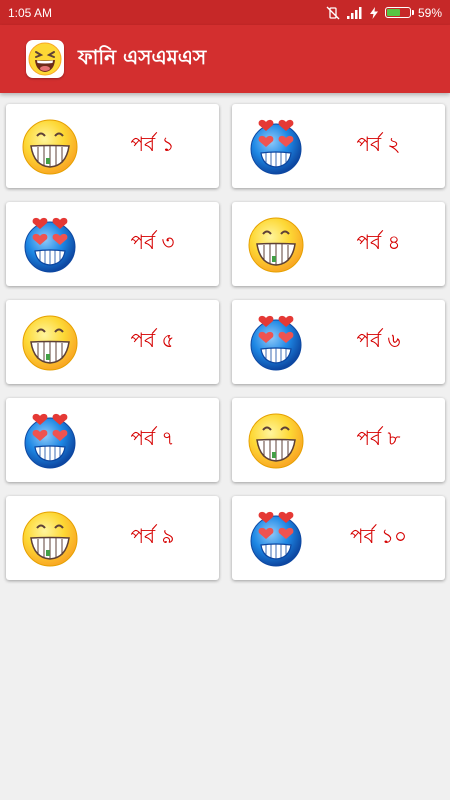 The width and height of the screenshot is (450, 800). What do you see at coordinates (338, 342) in the screenshot?
I see `episode-card: পর্ব ৬` at bounding box center [338, 342].